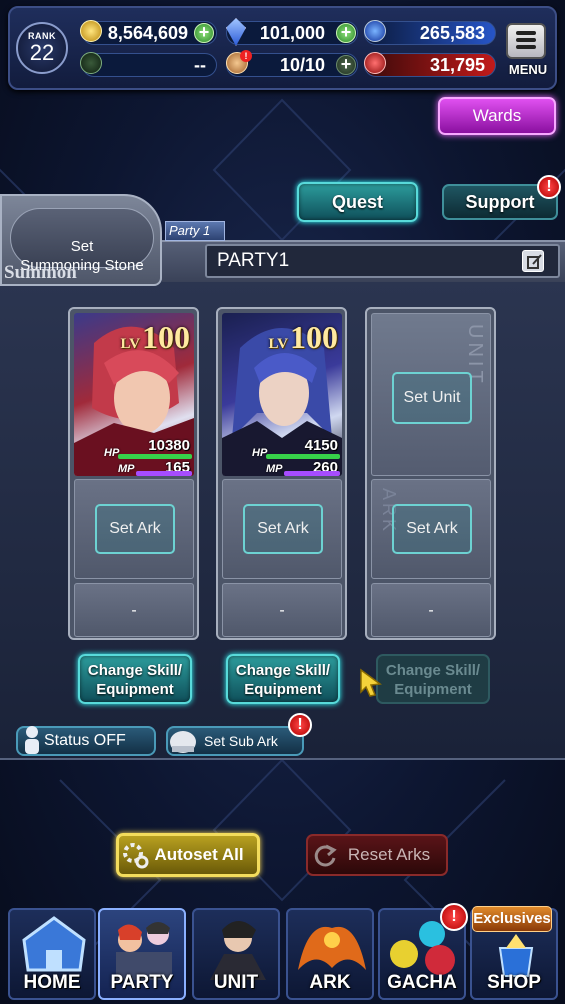  I want to click on set-sub-ark-label: Set Sub Ark, so click(241, 741).